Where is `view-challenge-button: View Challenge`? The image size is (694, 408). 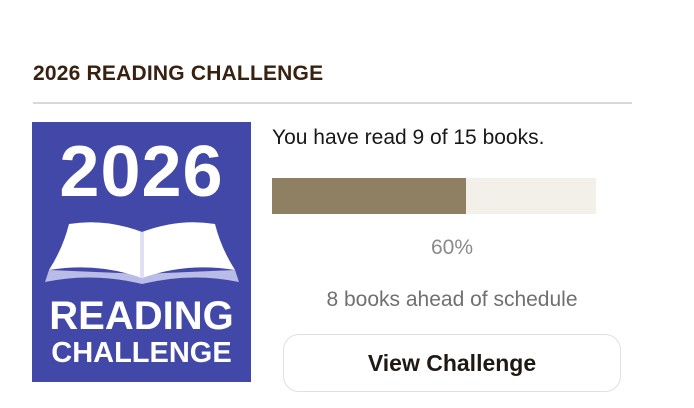
view-challenge-button: View Challenge is located at coordinates (452, 363).